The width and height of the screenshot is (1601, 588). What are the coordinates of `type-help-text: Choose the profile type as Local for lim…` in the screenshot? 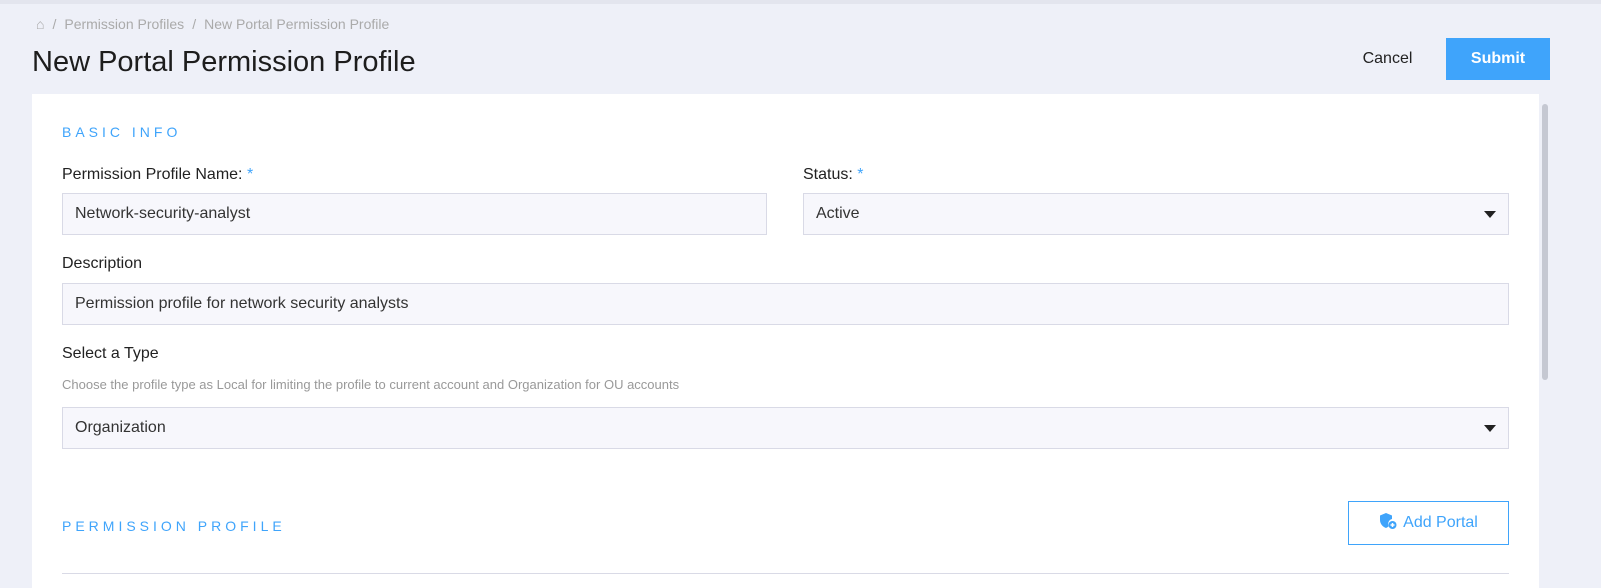 It's located at (371, 384).